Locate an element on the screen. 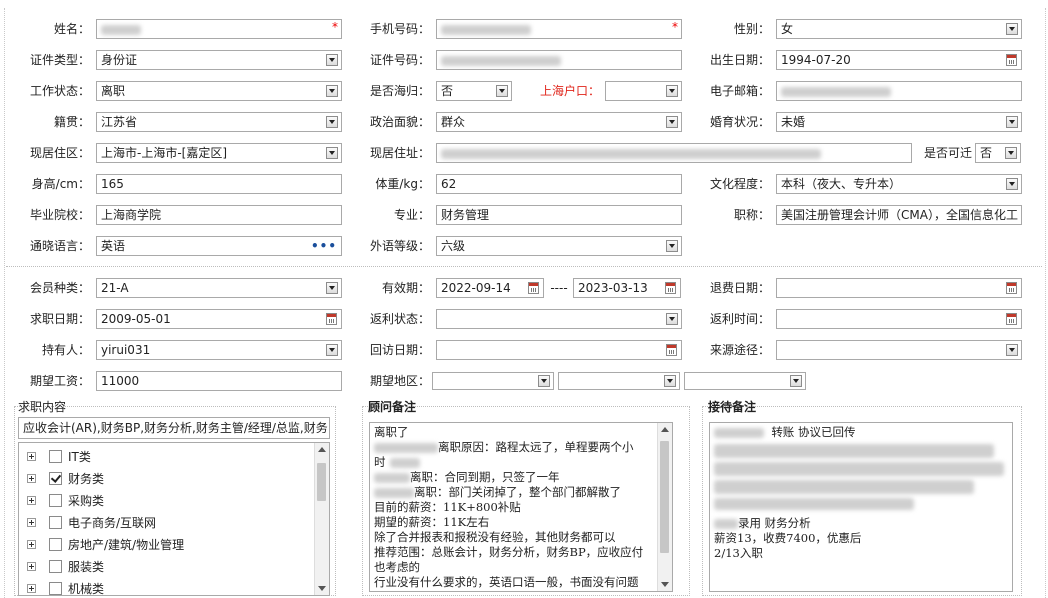 The width and height of the screenshot is (1048, 598). region-district-select is located at coordinates (745, 381).